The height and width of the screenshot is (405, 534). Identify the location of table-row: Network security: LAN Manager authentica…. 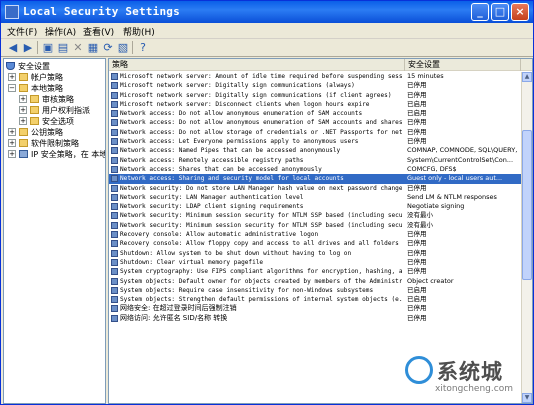
(315, 197).